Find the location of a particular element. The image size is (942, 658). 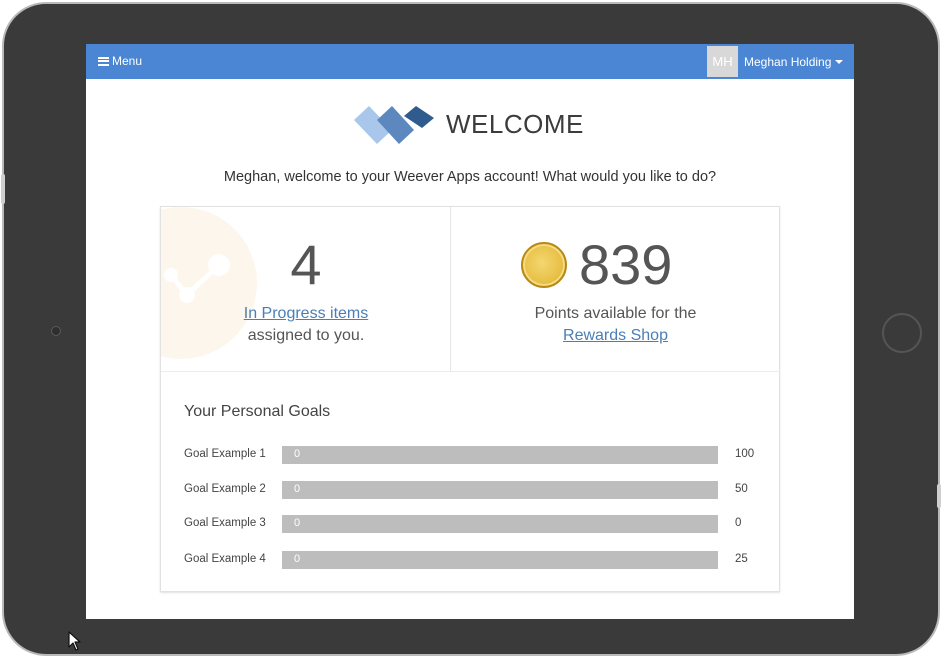

goal-row: Goal Example 2 0 50 is located at coordinates (474, 490).